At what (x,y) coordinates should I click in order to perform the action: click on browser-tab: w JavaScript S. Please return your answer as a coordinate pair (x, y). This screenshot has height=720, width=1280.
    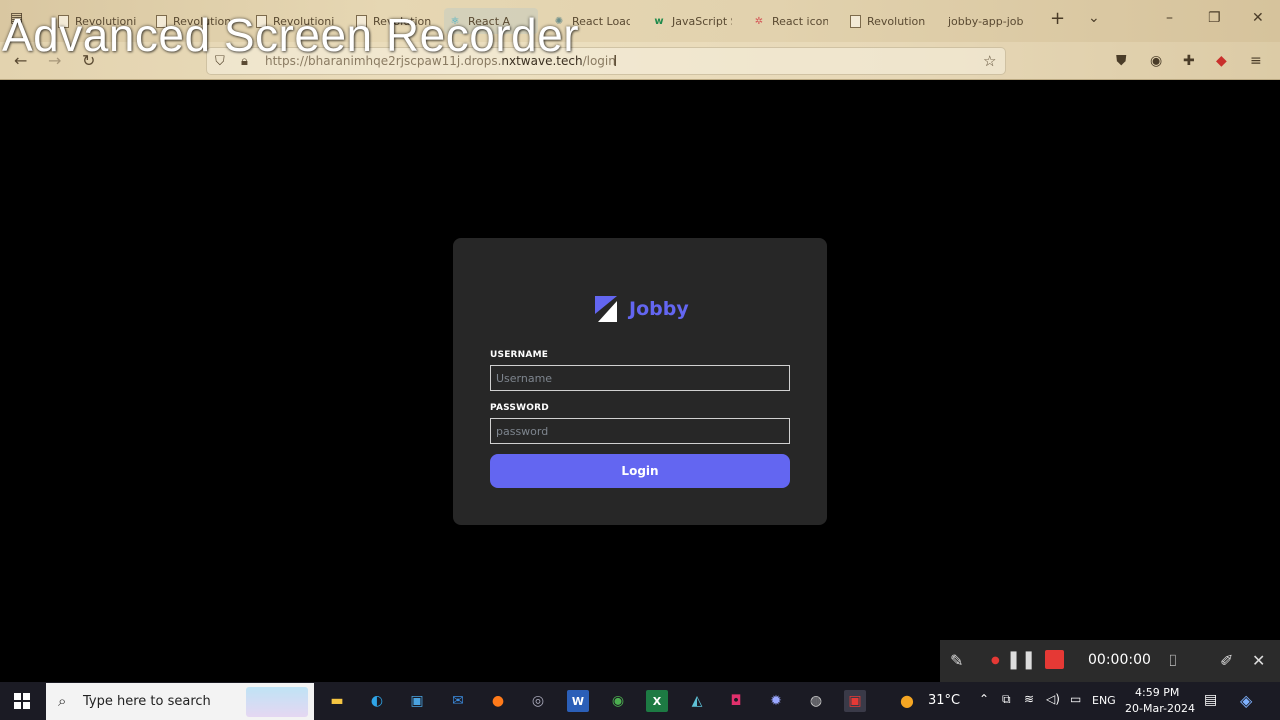
    Looking at the image, I should click on (690, 21).